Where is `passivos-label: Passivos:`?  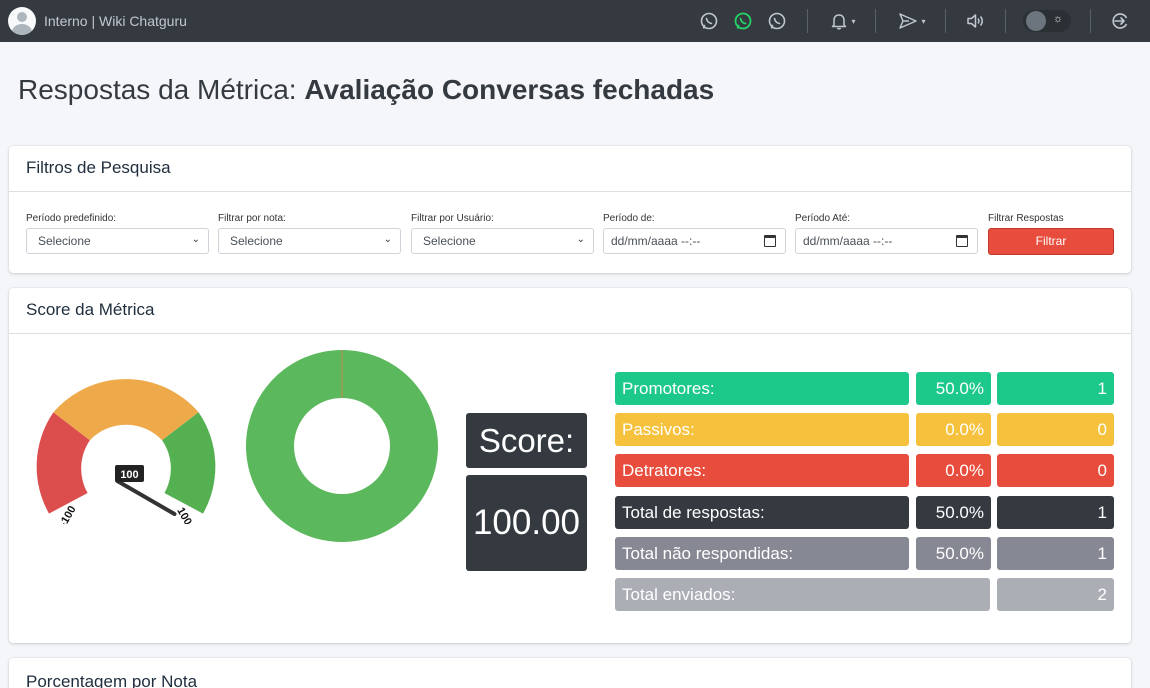
passivos-label: Passivos: is located at coordinates (762, 429).